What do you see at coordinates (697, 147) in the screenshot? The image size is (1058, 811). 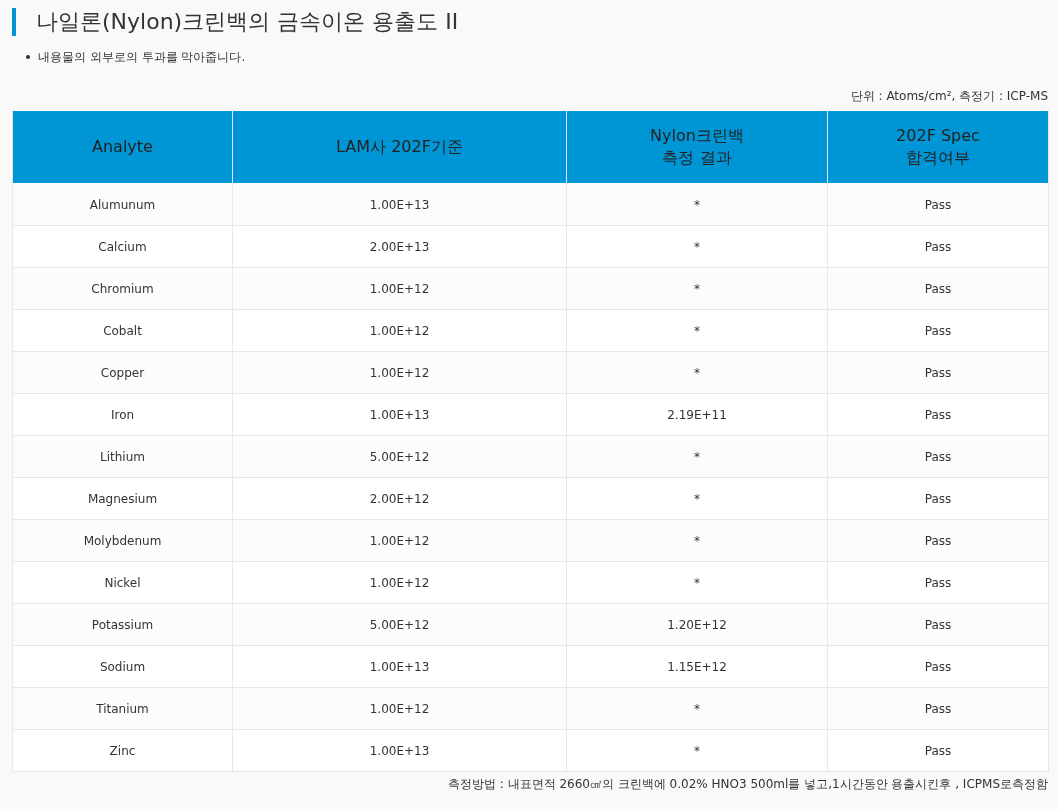 I see `column-header: Nylon크린백 측정 결과` at bounding box center [697, 147].